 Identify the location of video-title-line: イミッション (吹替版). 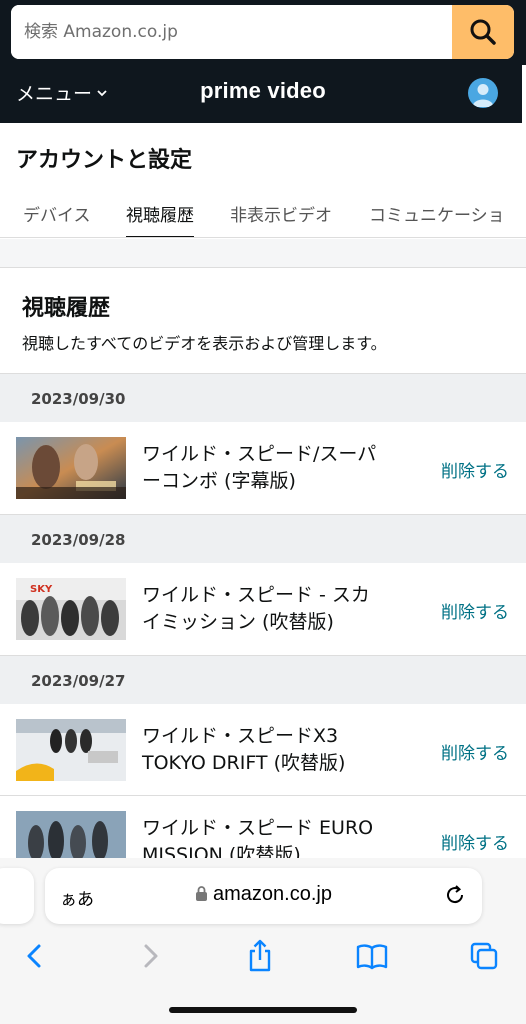
(238, 622).